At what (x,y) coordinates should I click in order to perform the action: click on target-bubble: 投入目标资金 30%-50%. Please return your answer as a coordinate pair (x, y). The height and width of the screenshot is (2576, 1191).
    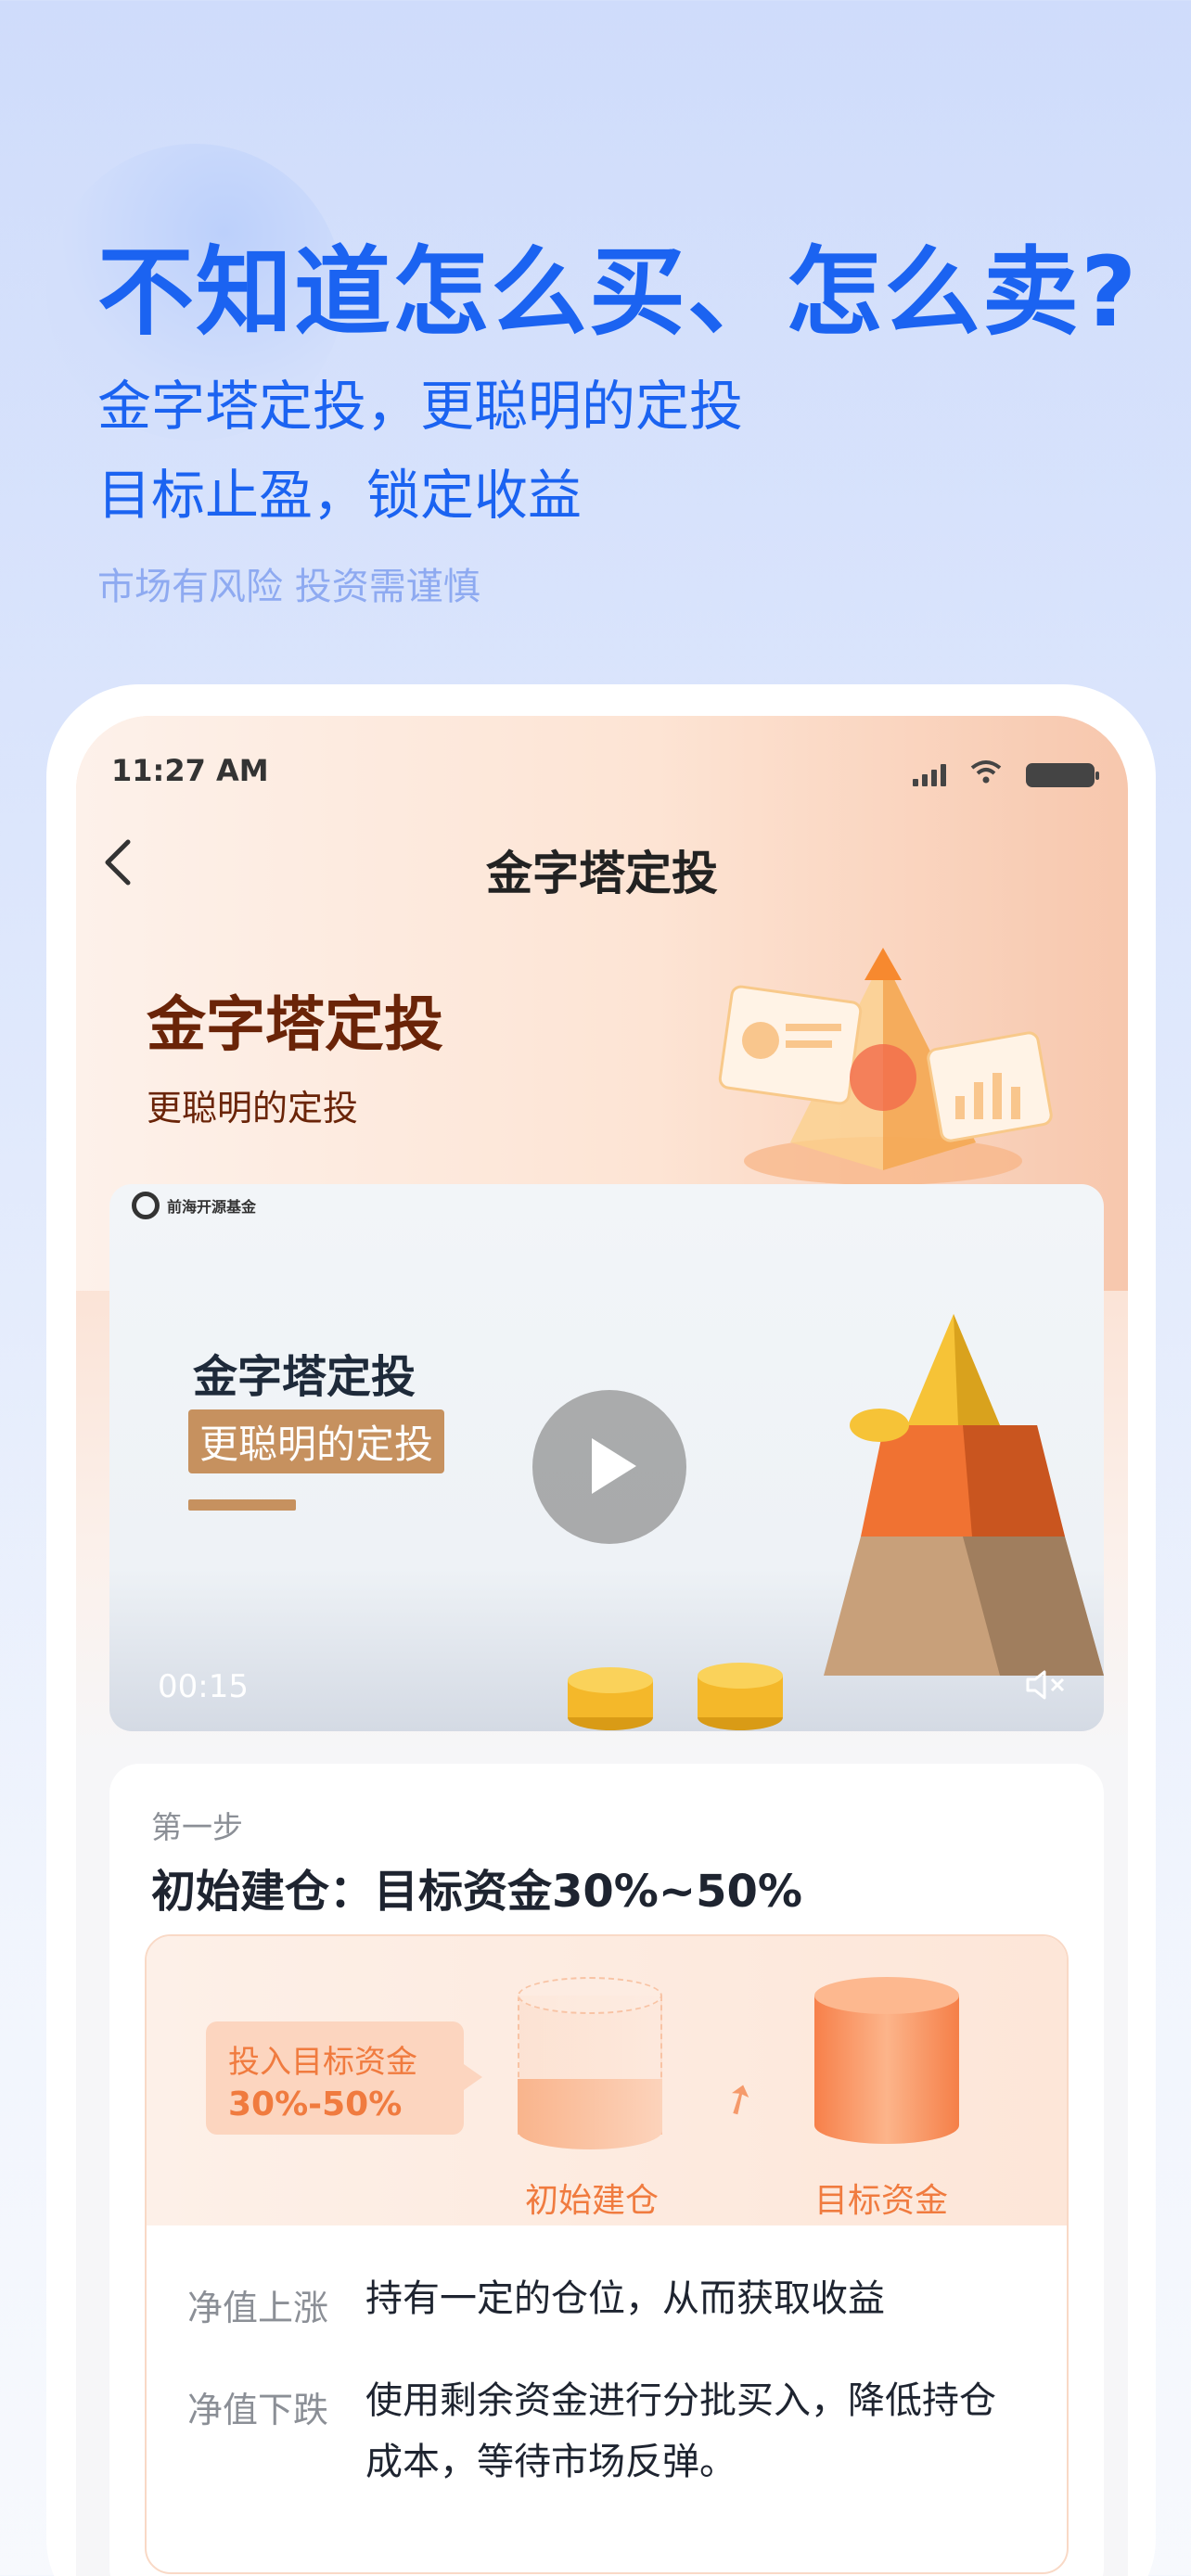
    Looking at the image, I should click on (344, 2078).